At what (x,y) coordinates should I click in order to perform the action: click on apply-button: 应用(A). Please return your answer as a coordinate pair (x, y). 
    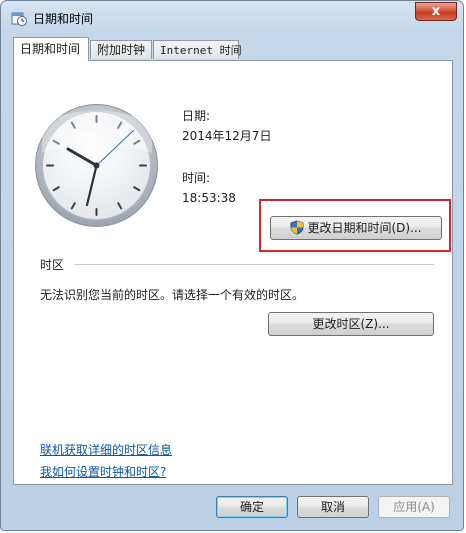
    Looking at the image, I should click on (414, 507).